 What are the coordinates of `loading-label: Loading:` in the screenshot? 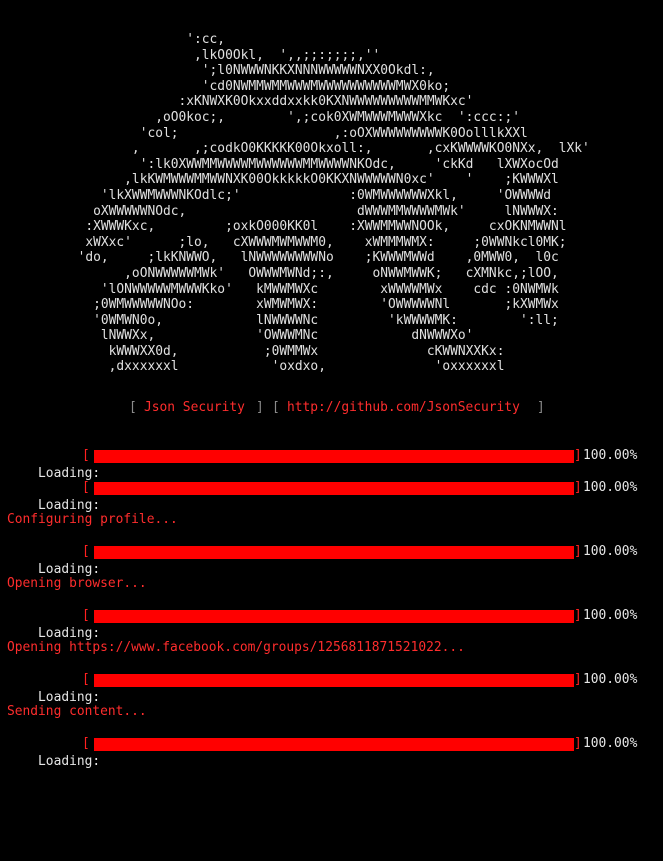 It's located at (69, 761).